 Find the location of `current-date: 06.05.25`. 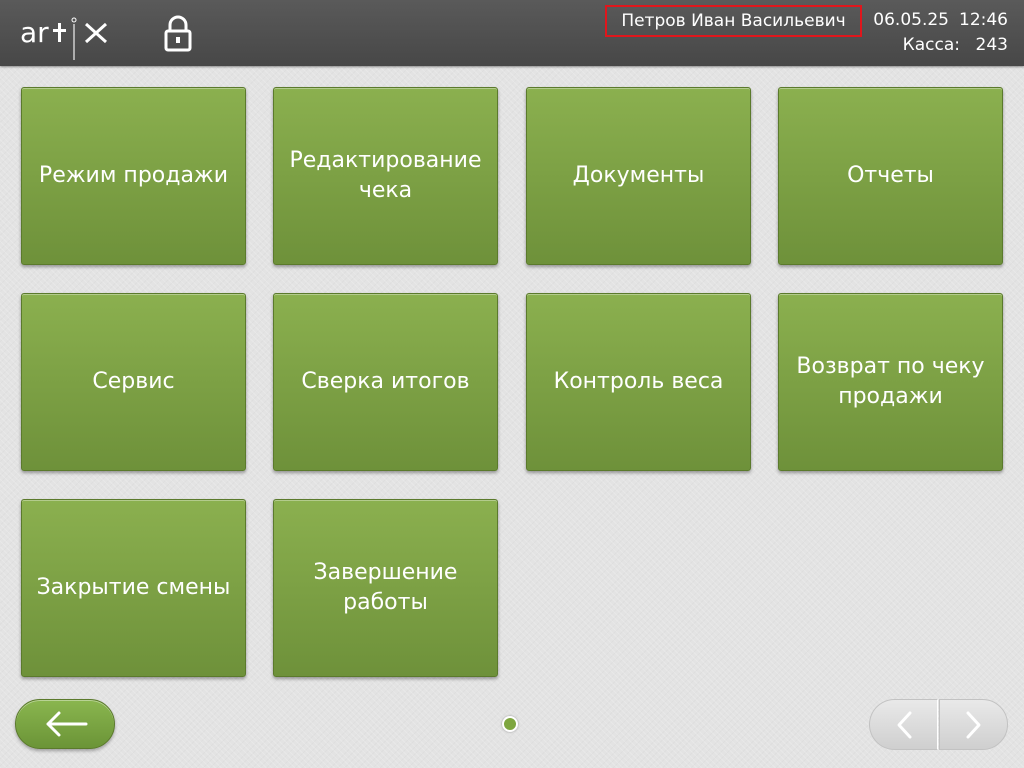

current-date: 06.05.25 is located at coordinates (911, 20).